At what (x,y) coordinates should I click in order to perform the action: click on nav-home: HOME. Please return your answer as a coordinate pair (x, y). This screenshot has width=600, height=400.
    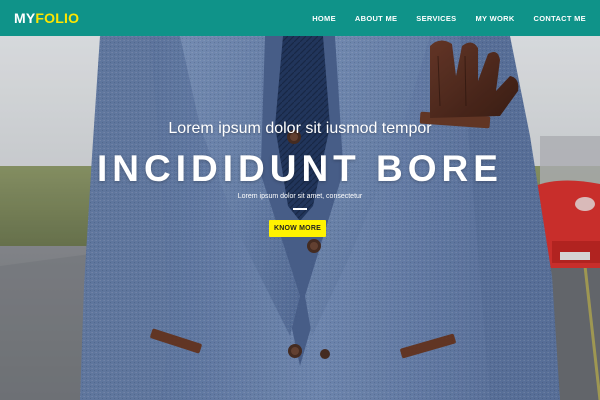
    Looking at the image, I should click on (324, 18).